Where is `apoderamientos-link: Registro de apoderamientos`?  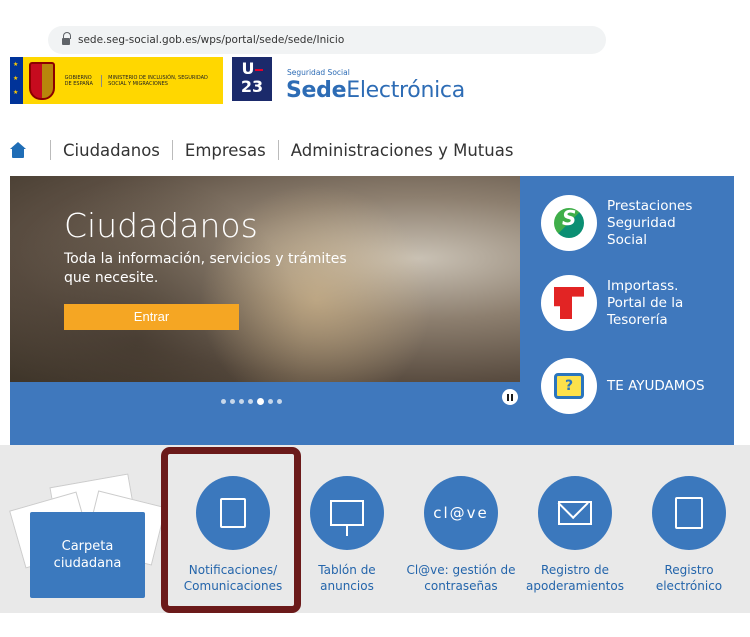 apoderamientos-link: Registro de apoderamientos is located at coordinates (575, 535).